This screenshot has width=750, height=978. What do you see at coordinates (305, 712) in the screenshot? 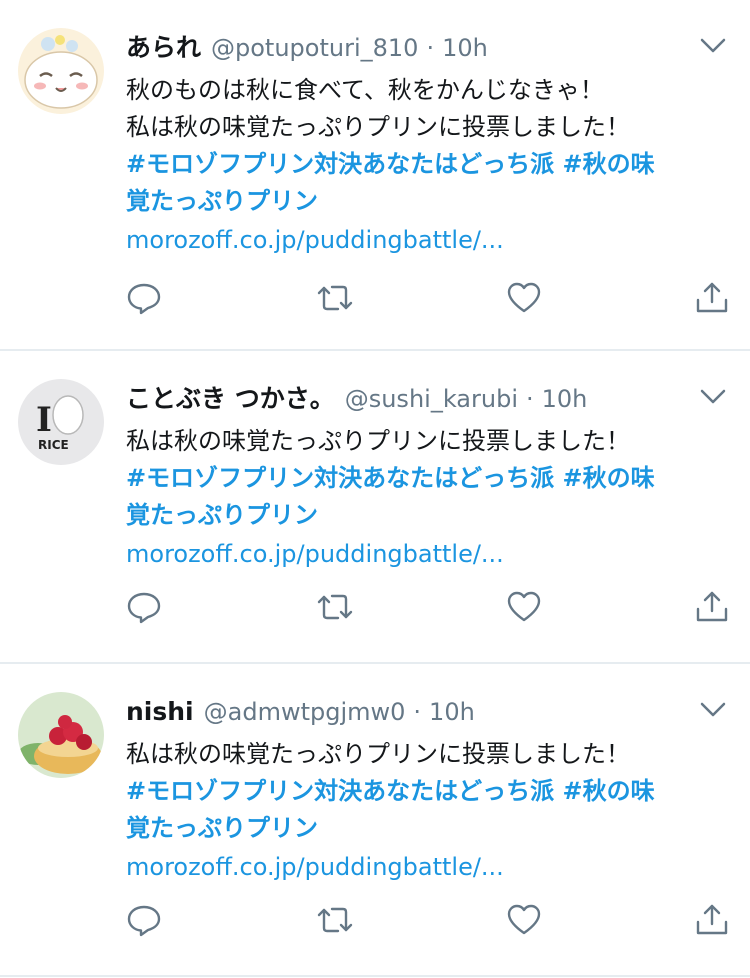
I see `username: @admwtpgjmw0` at bounding box center [305, 712].